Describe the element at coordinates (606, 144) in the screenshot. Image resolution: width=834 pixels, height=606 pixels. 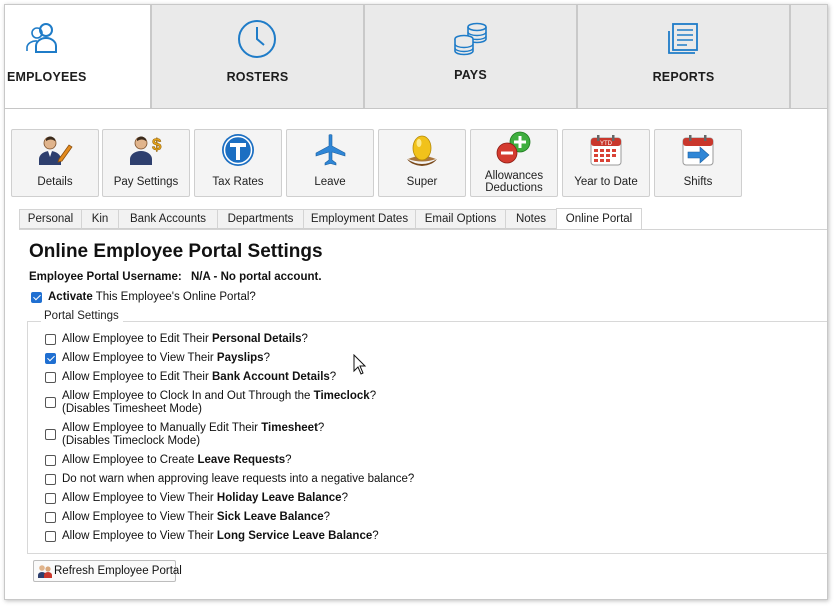
I see `svg-text: YTD` at that location.